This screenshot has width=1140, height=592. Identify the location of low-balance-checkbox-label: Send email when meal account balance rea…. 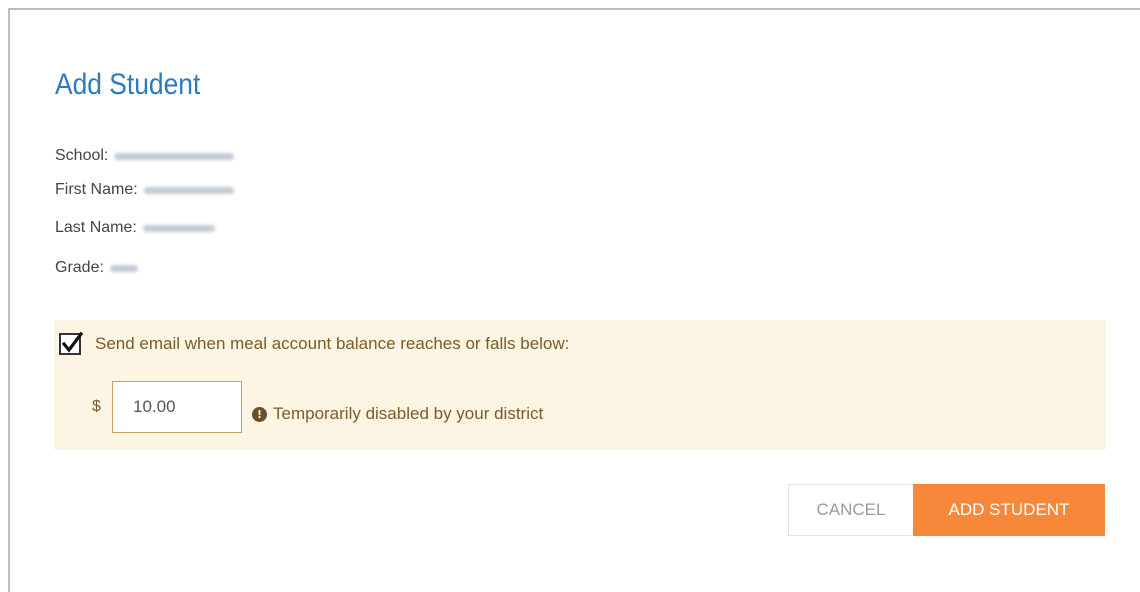
(332, 344).